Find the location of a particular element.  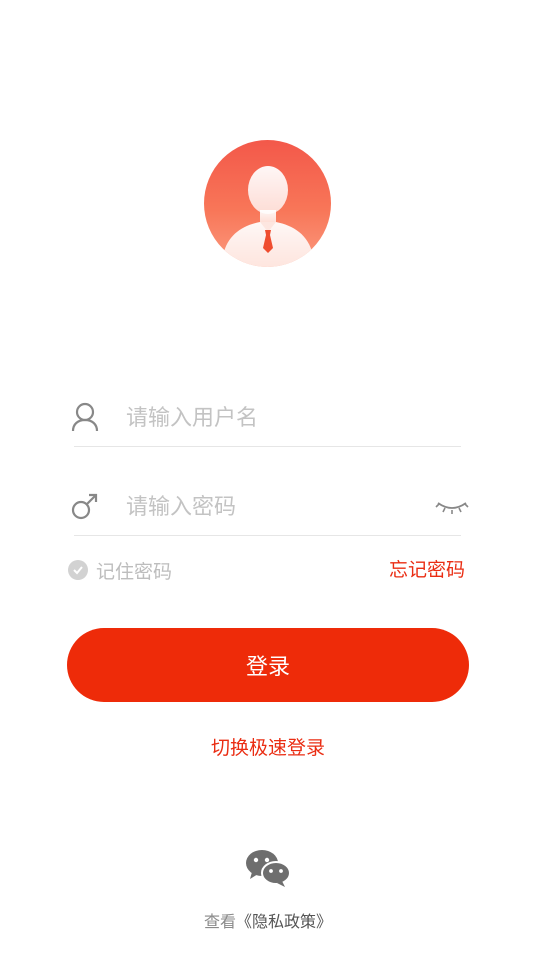

username-field is located at coordinates (266, 419).